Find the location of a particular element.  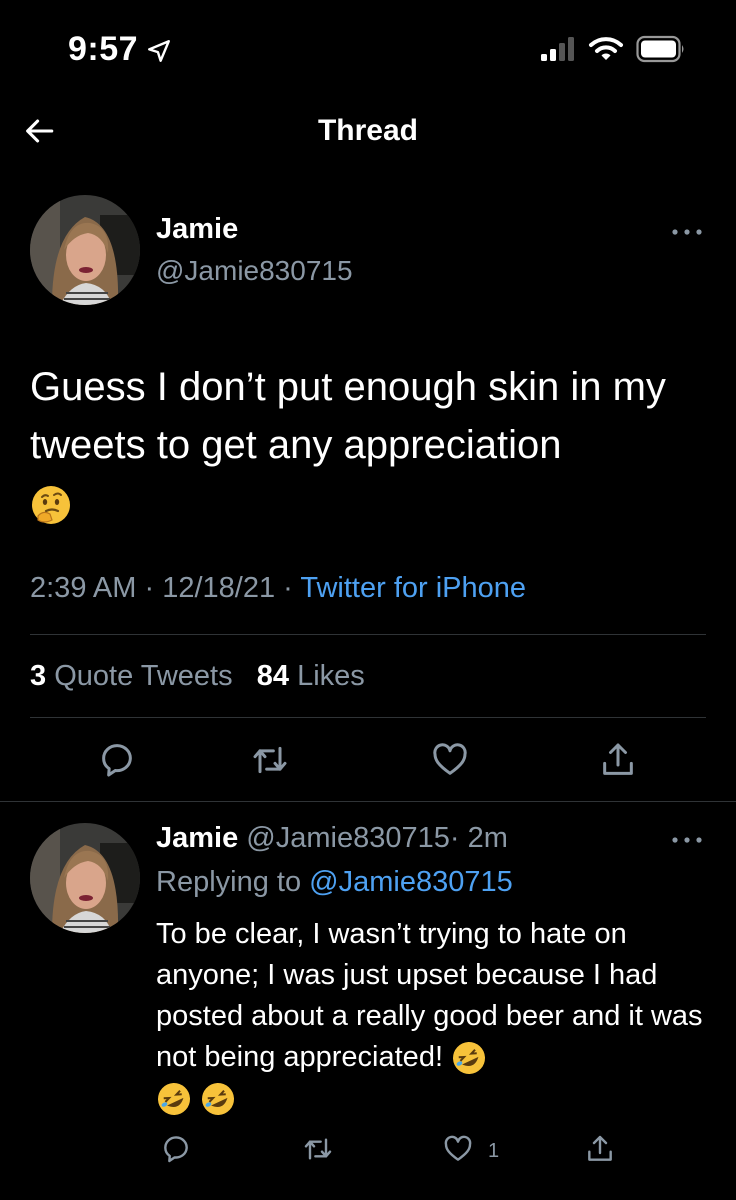

quote-count: 3 is located at coordinates (38, 676).